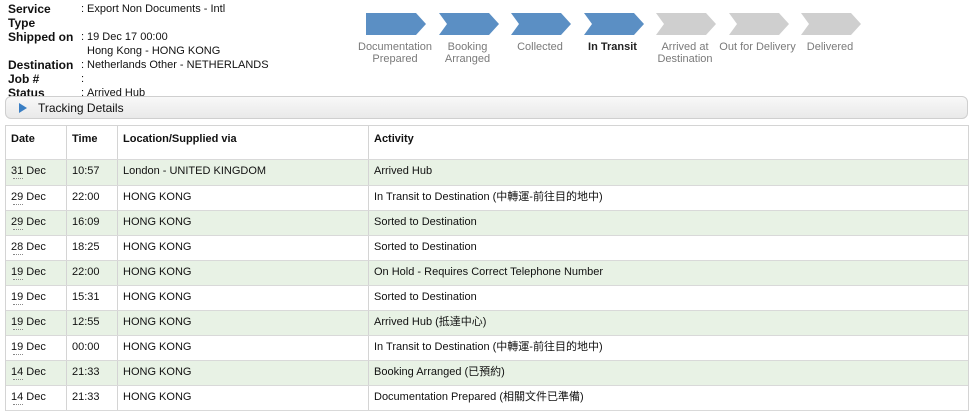 Image resolution: width=974 pixels, height=417 pixels. What do you see at coordinates (830, 47) in the screenshot?
I see `progress-step-label: Delivered` at bounding box center [830, 47].